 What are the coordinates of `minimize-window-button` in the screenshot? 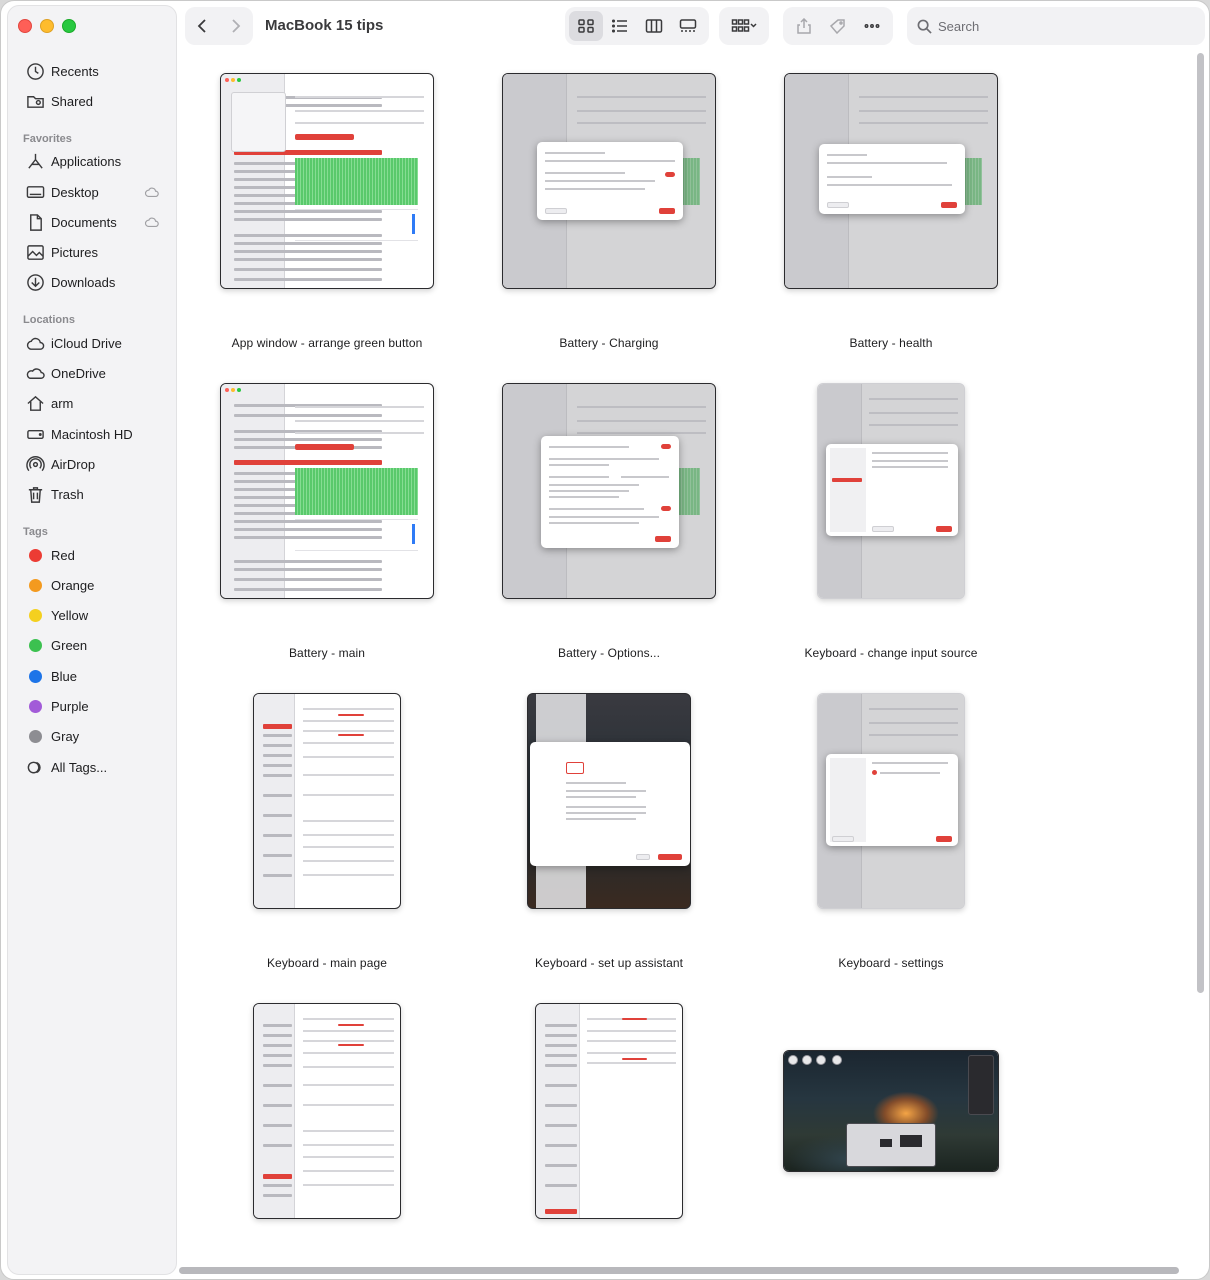 It's located at (47, 26).